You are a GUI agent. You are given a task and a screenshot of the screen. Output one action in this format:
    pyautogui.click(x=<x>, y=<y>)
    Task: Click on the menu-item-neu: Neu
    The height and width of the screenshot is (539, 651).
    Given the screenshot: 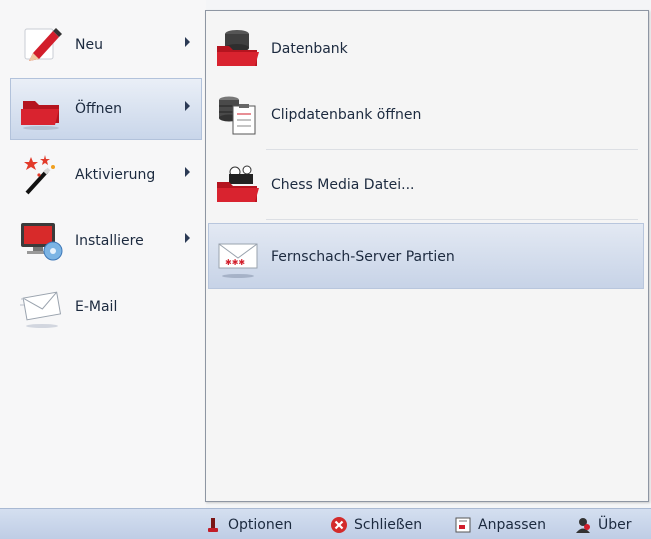 What is the action you would take?
    pyautogui.click(x=106, y=45)
    